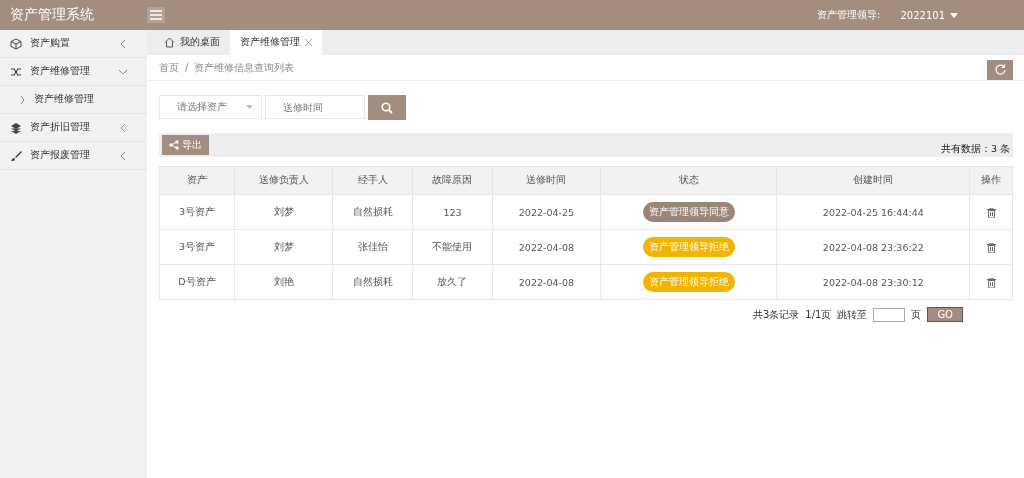 Image resolution: width=1024 pixels, height=478 pixels. I want to click on column-header: 送修时间, so click(546, 180).